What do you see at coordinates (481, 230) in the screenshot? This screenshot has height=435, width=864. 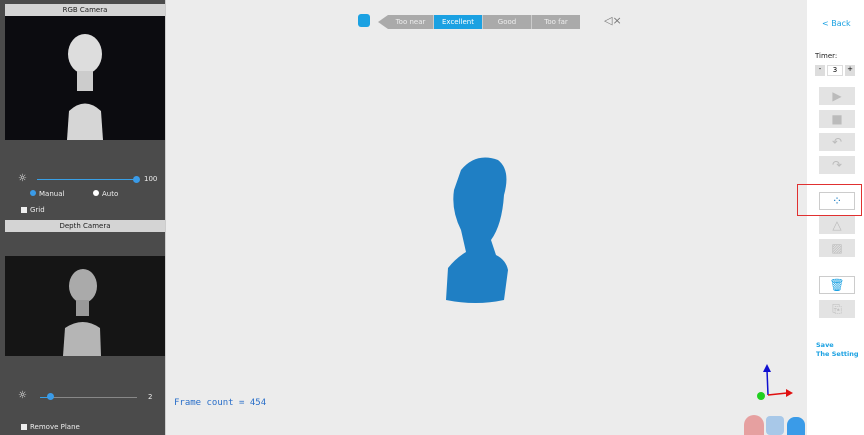 I see `scanned-mesh` at bounding box center [481, 230].